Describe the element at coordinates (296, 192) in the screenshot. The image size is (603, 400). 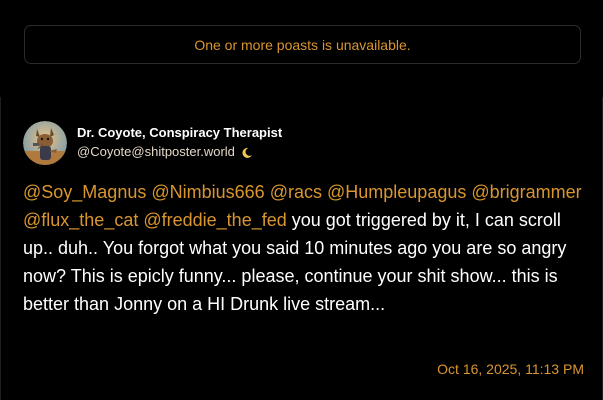
I see `mention-link: @racs` at that location.